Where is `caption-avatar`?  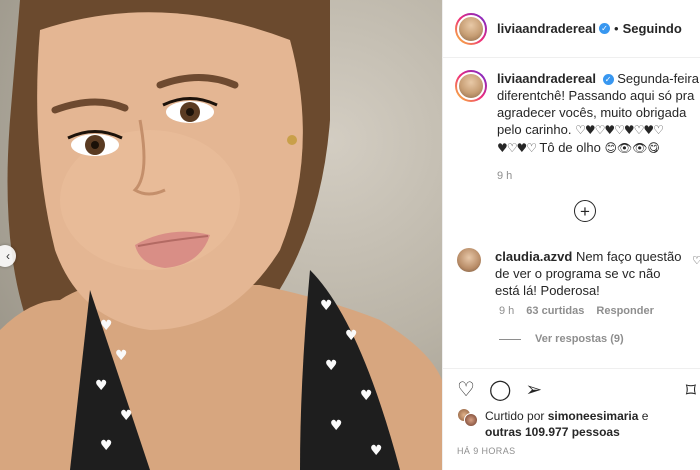
caption-avatar is located at coordinates (471, 86).